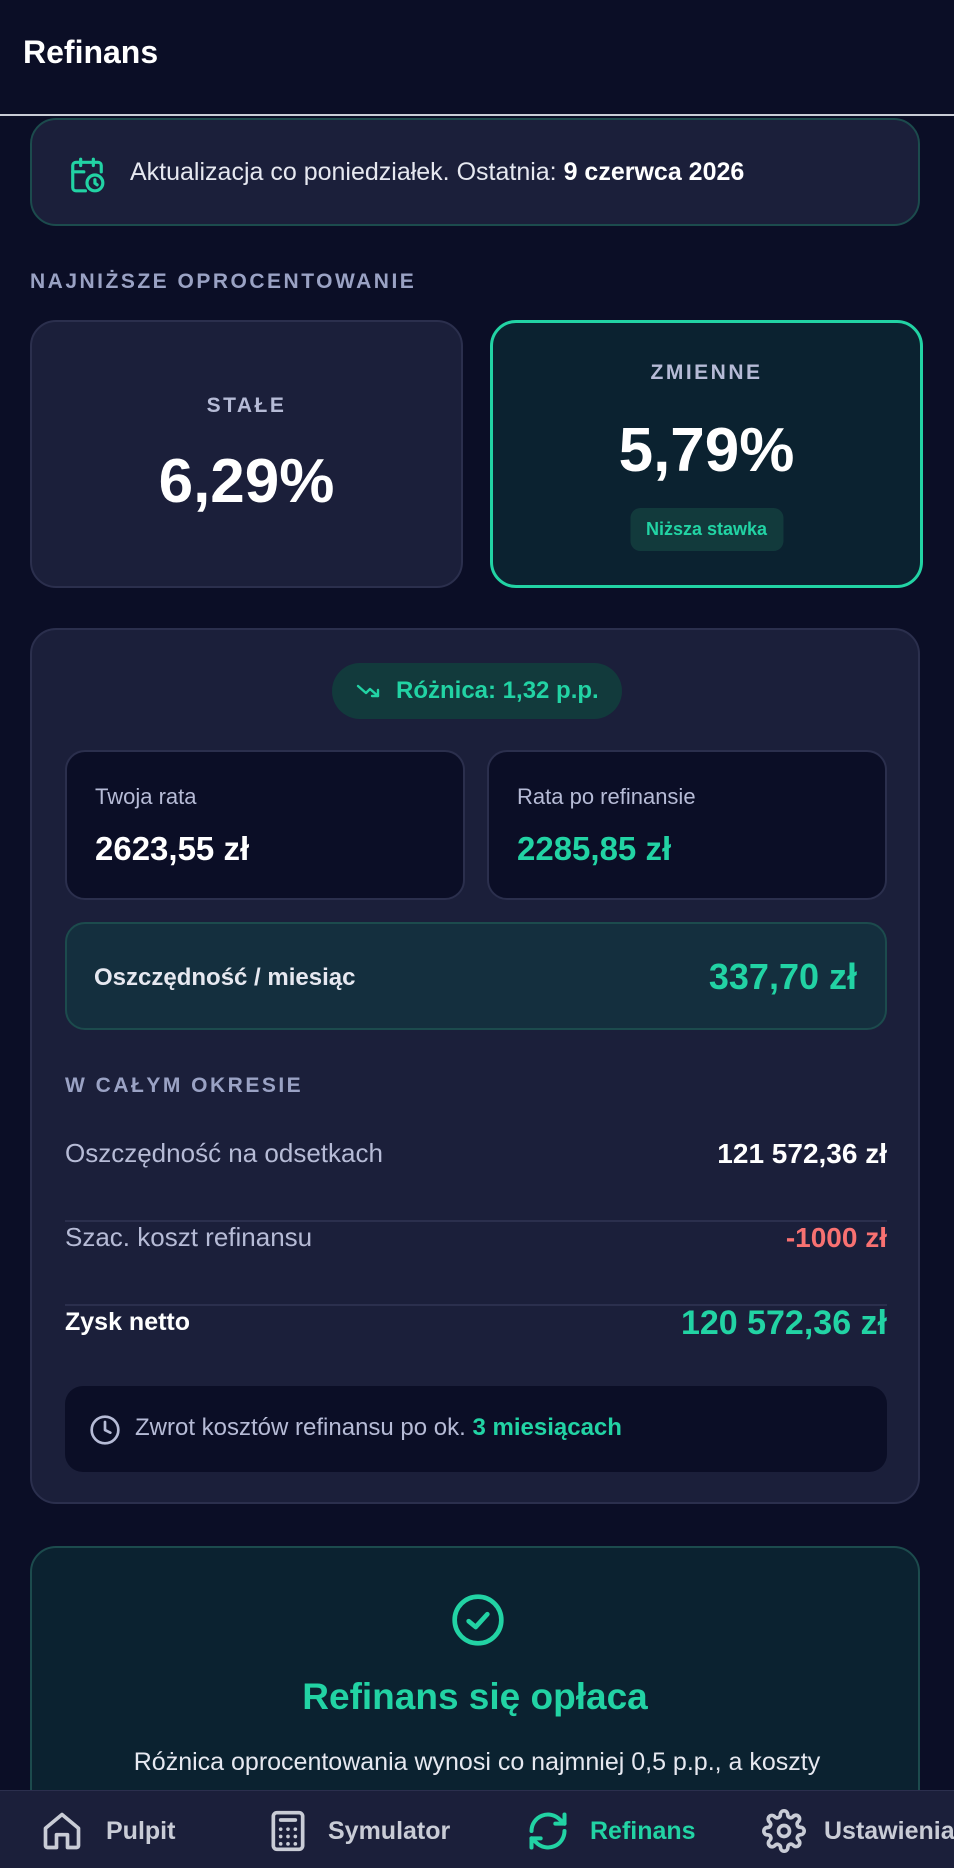  What do you see at coordinates (706, 372) in the screenshot?
I see `variable-rate-label: ZMIENNE` at bounding box center [706, 372].